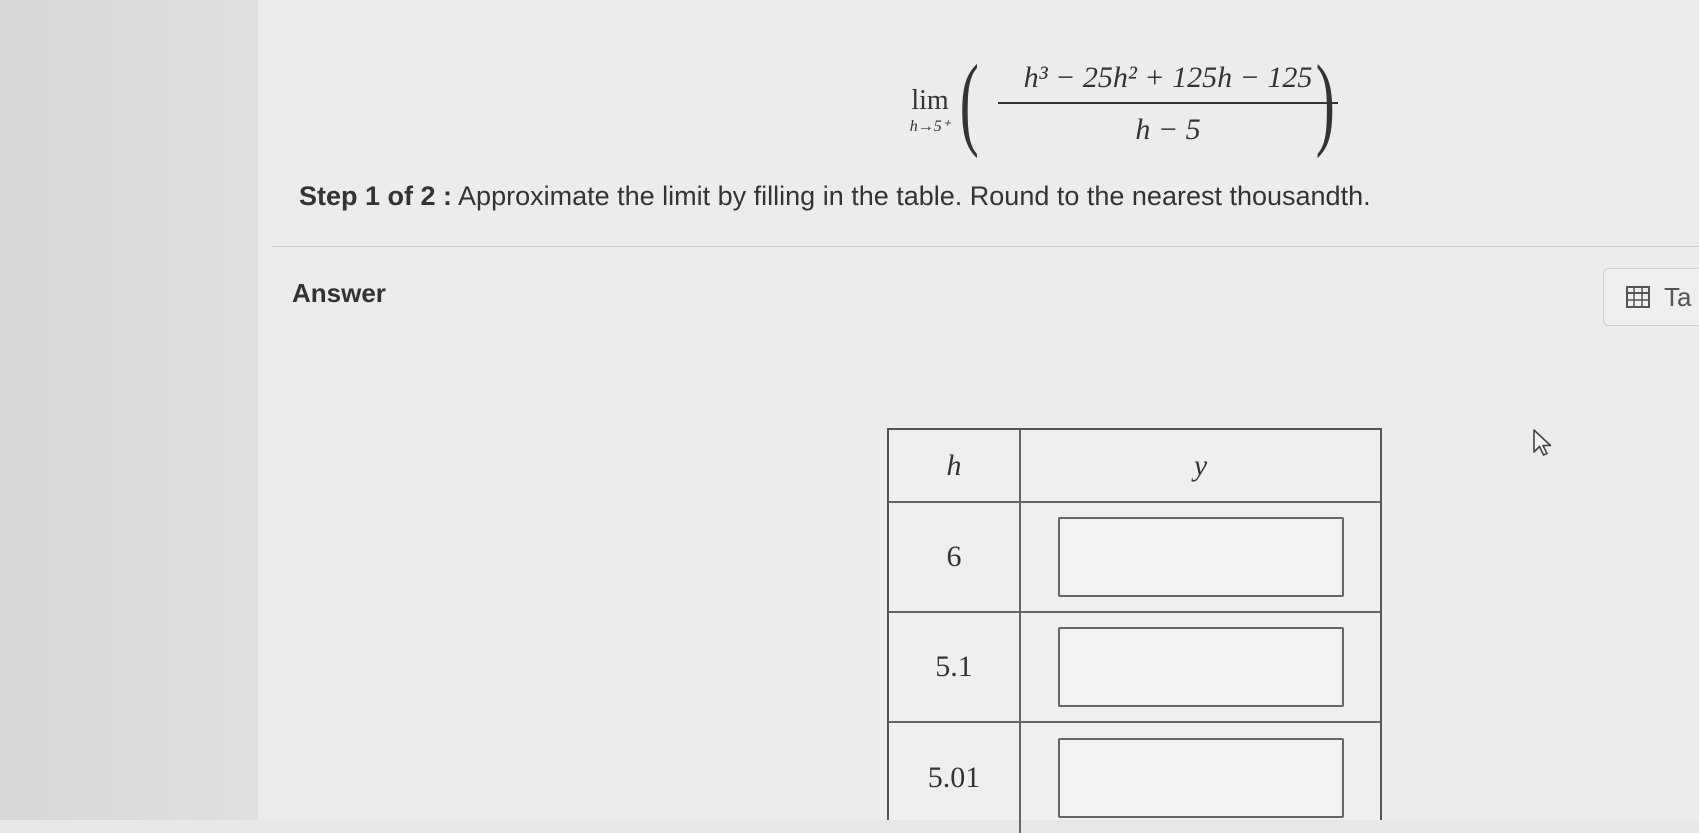 Image resolution: width=1699 pixels, height=833 pixels. I want to click on table-button-label: Ta, so click(1678, 296).